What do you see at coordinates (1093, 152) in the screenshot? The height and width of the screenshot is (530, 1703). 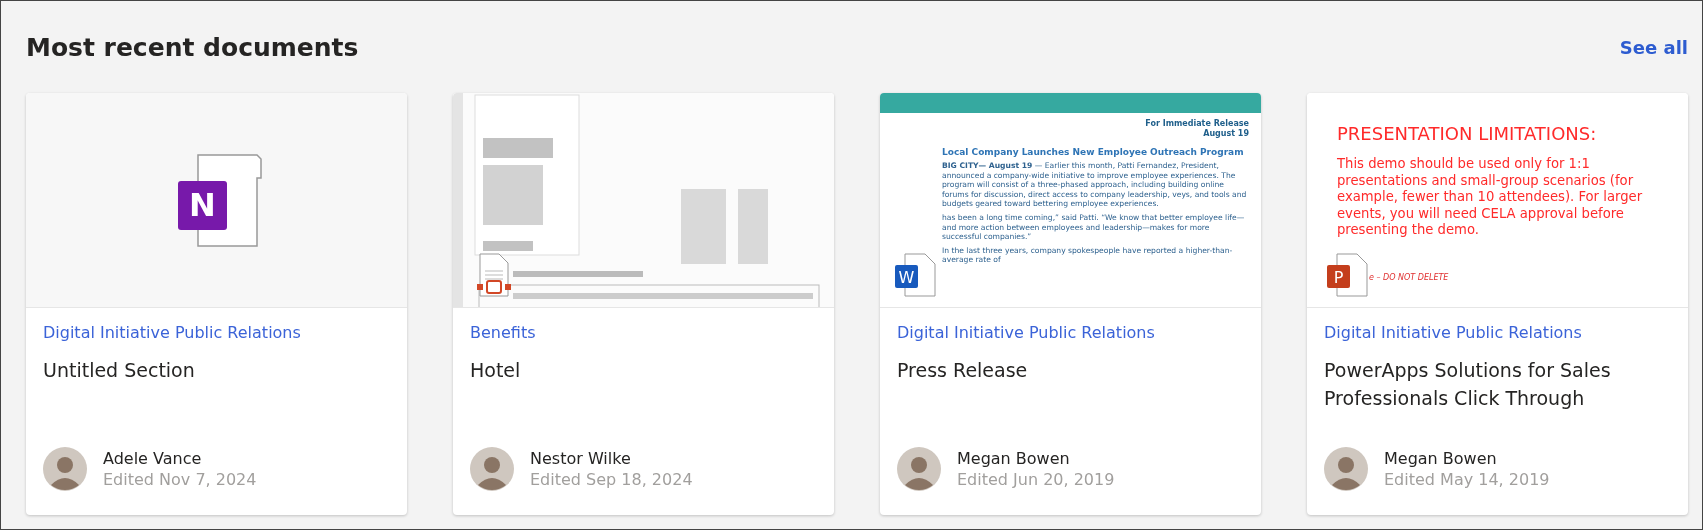 I see `document-headline: Local Company Launches New Employee Outreach Program` at bounding box center [1093, 152].